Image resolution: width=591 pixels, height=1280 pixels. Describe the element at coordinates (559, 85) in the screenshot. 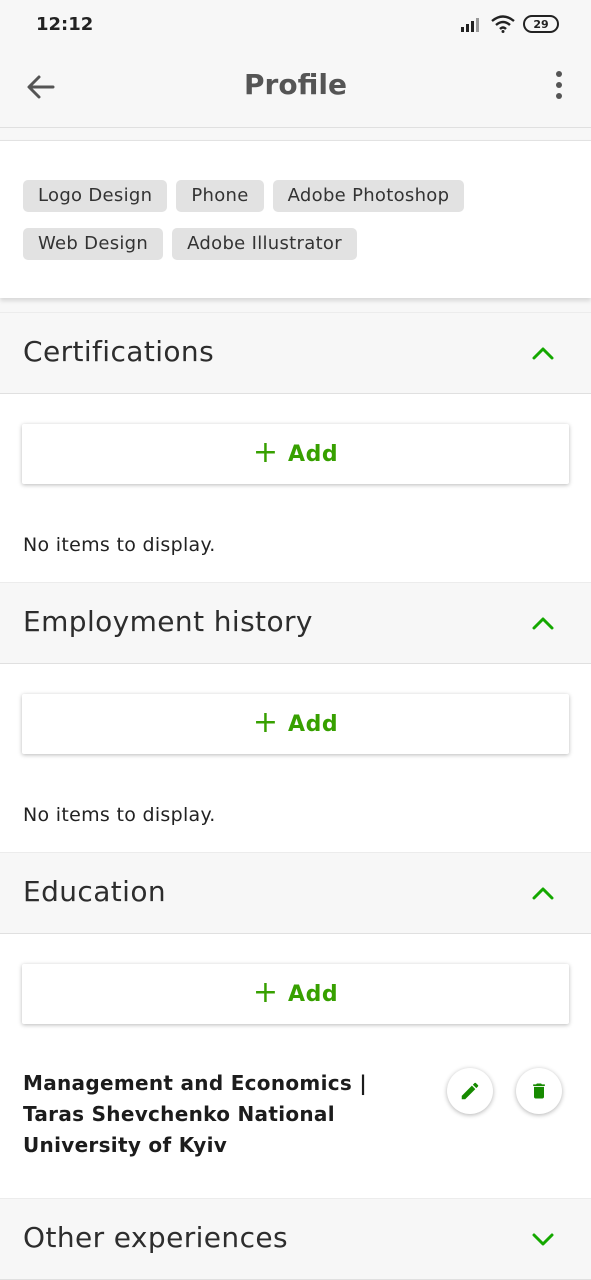

I see `more-vert-icon` at that location.